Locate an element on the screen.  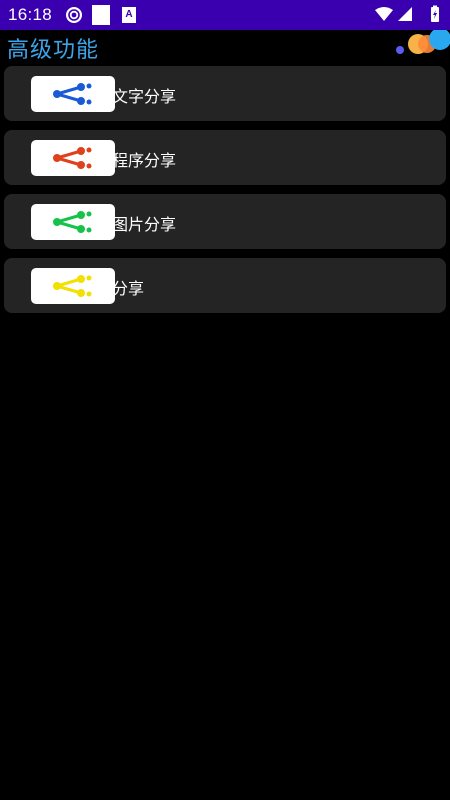
share-item-label: 文字分享 is located at coordinates (144, 96).